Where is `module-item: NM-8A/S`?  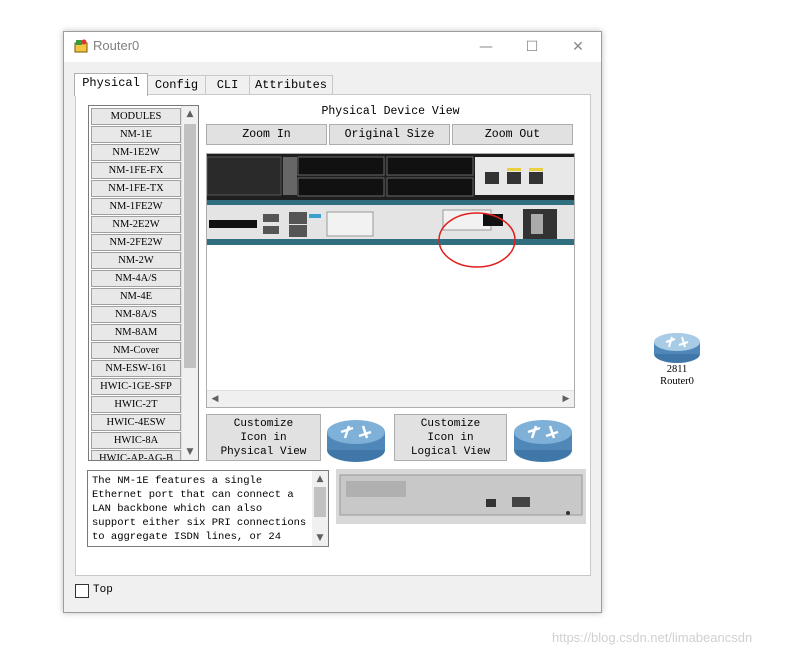
module-item: NM-8A/S is located at coordinates (136, 314).